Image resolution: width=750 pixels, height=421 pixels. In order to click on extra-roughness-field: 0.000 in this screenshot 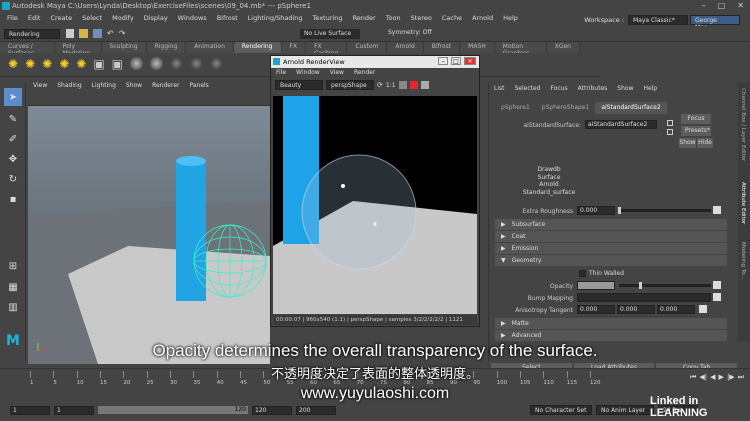, I will do `click(596, 210)`.